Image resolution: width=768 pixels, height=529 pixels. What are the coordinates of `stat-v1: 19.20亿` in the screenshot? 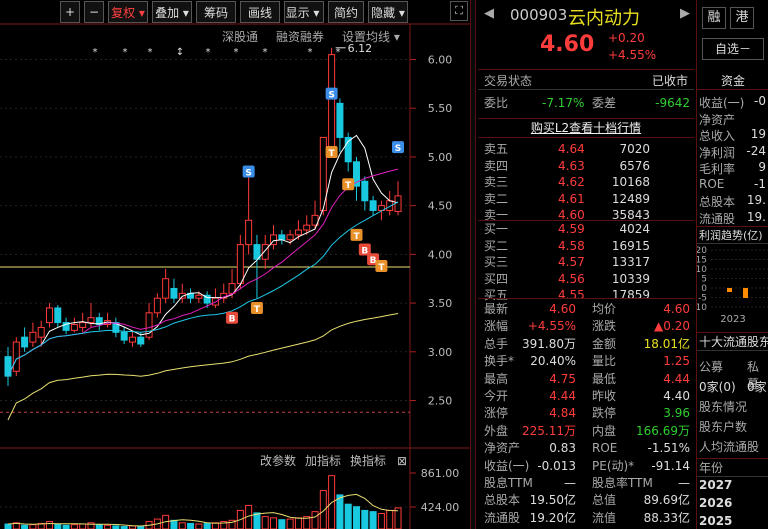 It's located at (552, 517).